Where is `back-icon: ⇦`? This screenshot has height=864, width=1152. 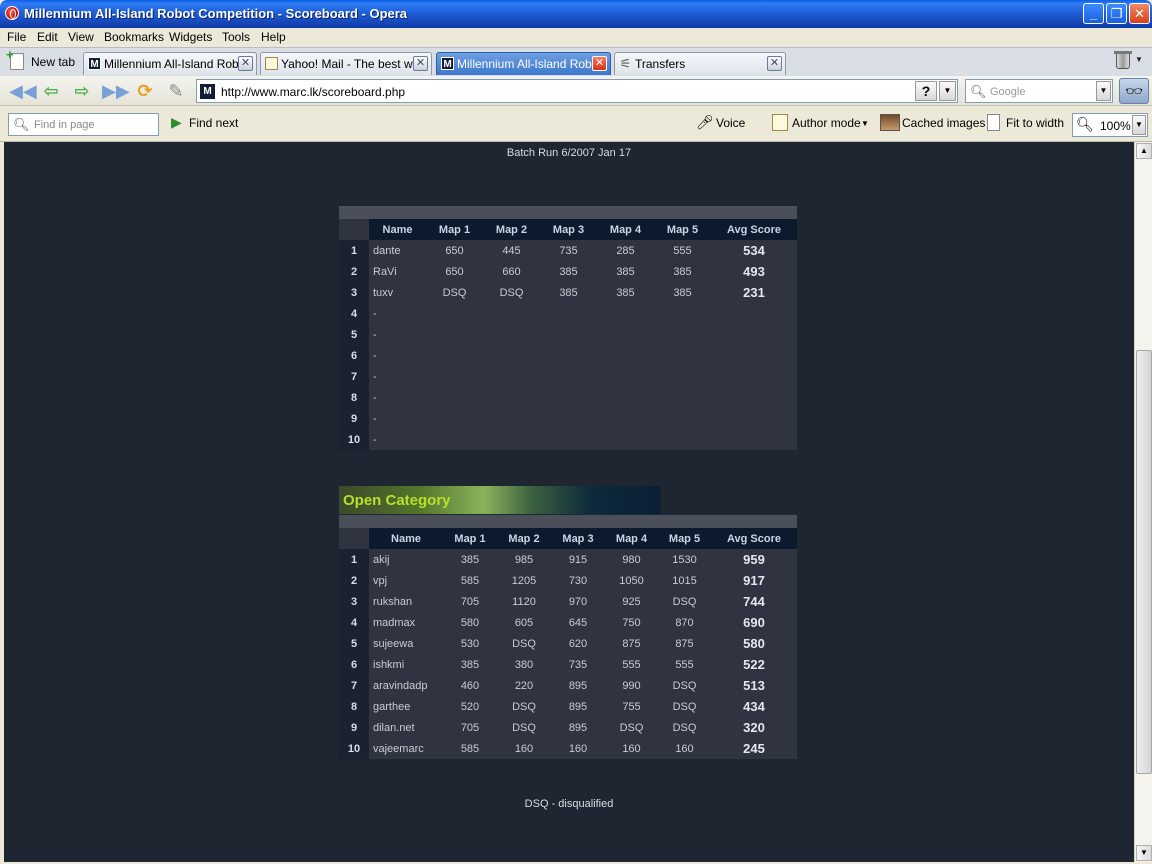
back-icon: ⇦ is located at coordinates (51, 91).